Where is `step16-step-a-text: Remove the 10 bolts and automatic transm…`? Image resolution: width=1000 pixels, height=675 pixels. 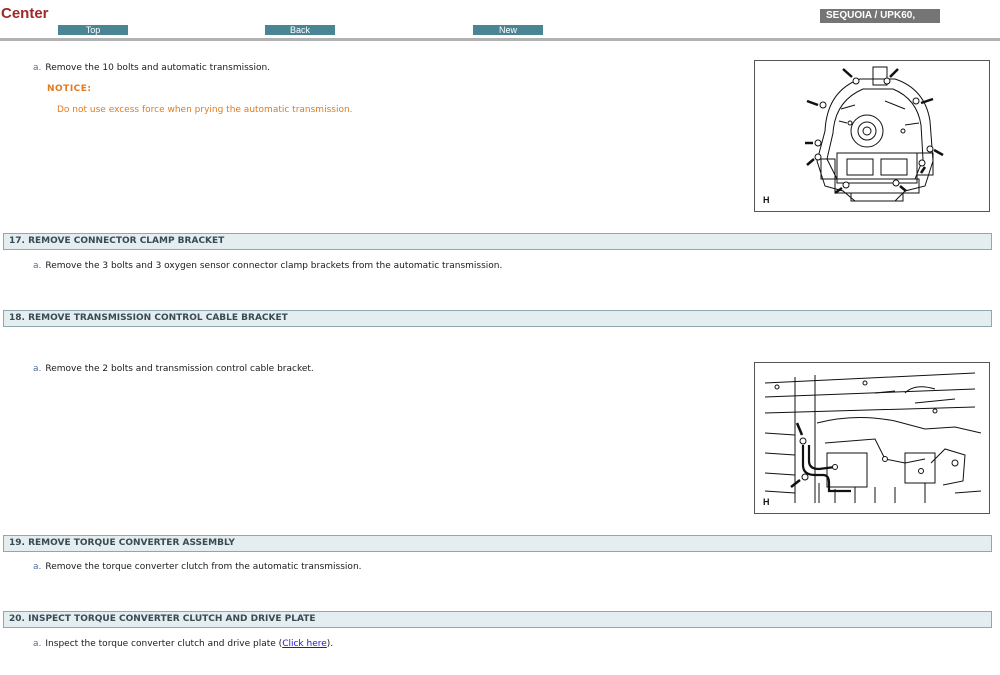 step16-step-a-text: Remove the 10 bolts and automatic transm… is located at coordinates (158, 68).